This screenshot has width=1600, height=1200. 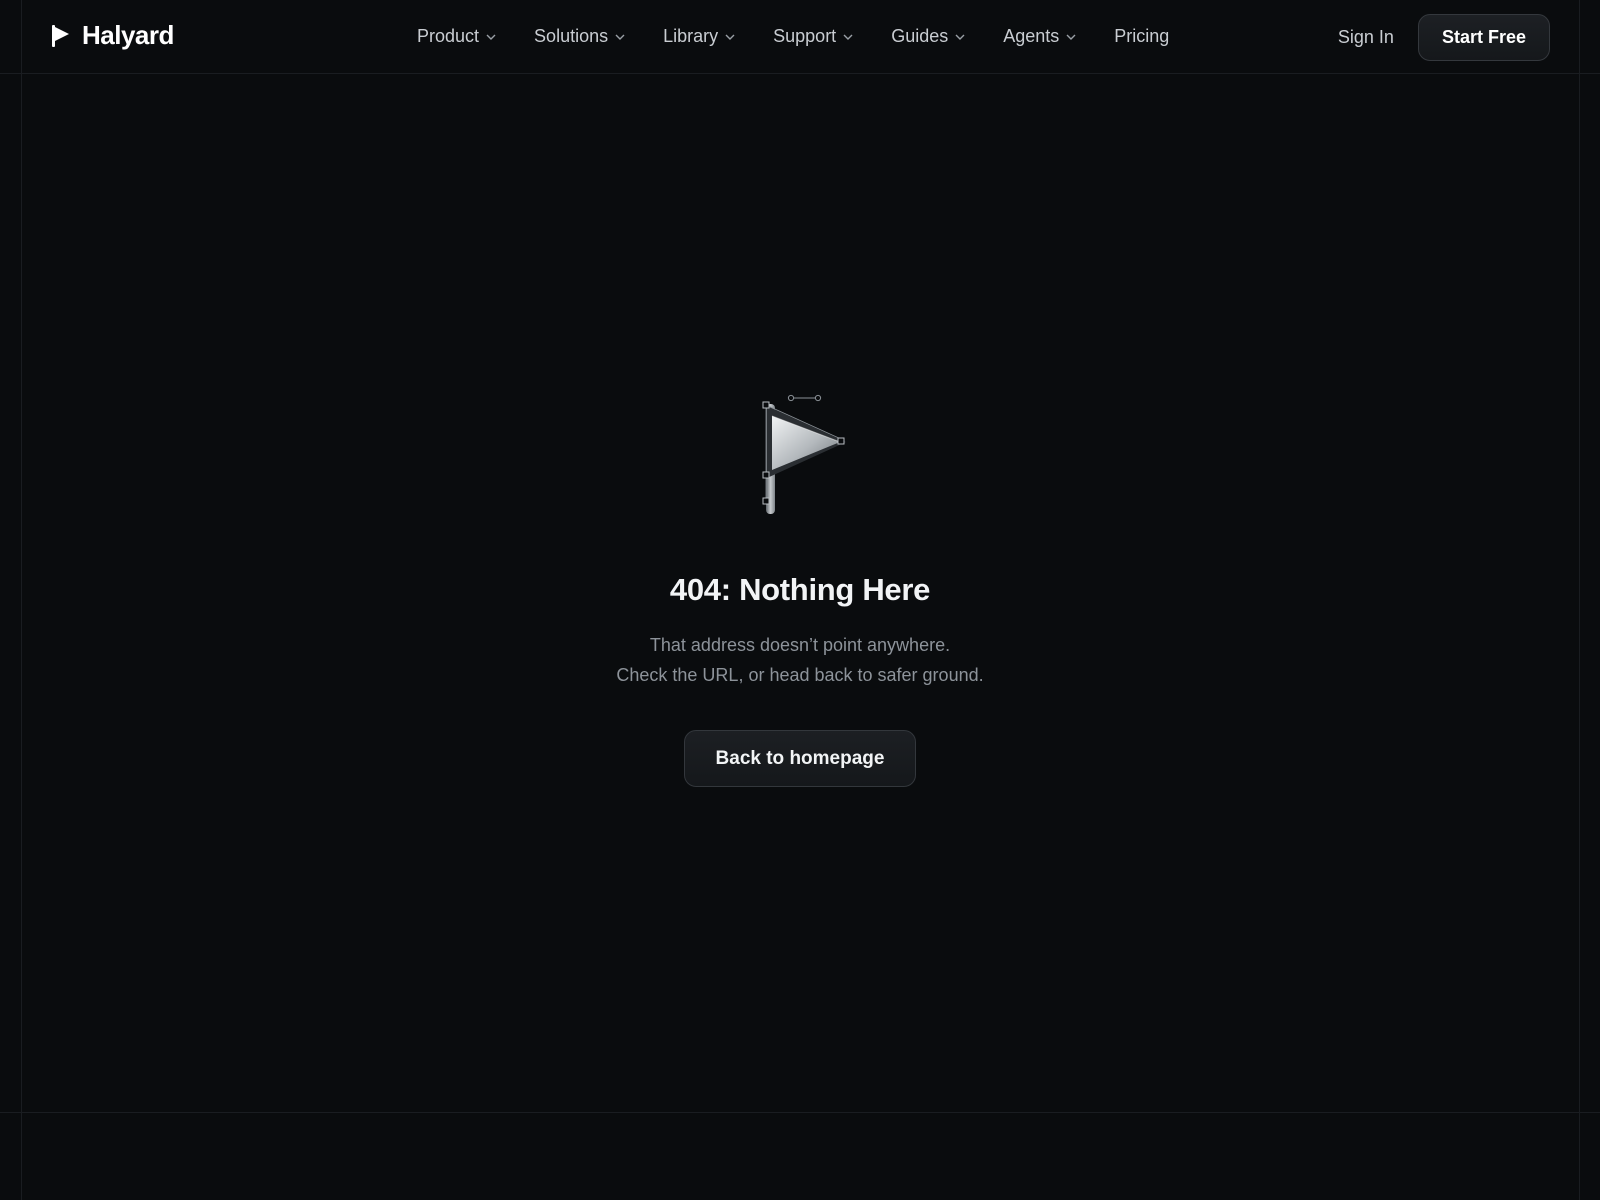 I want to click on nav-item-pricing: Pricing, so click(x=1141, y=36).